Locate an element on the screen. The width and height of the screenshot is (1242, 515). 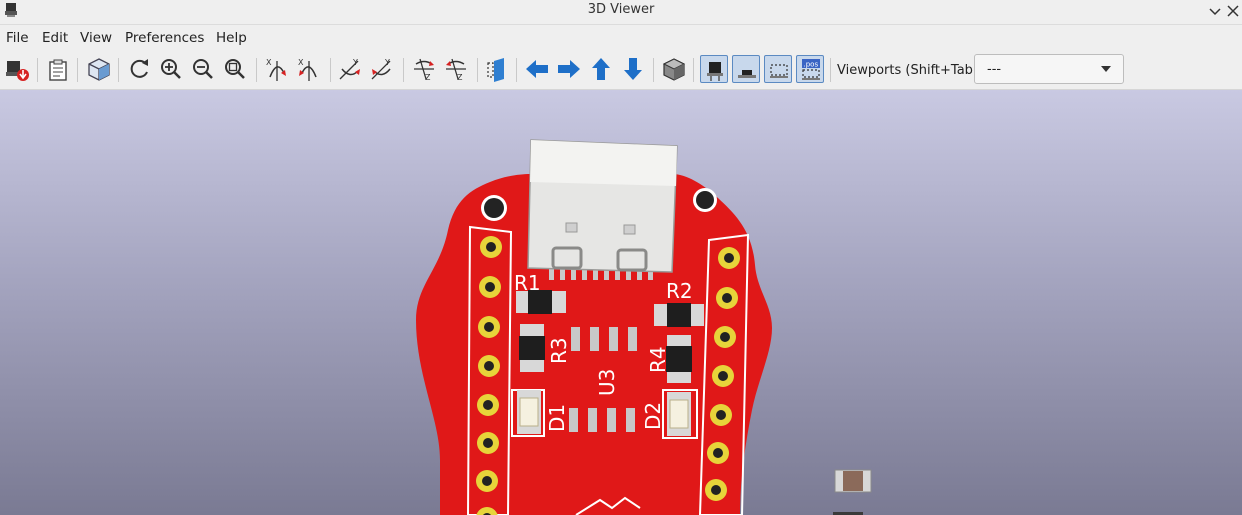
show-virtual-icon is located at coordinates (779, 71).